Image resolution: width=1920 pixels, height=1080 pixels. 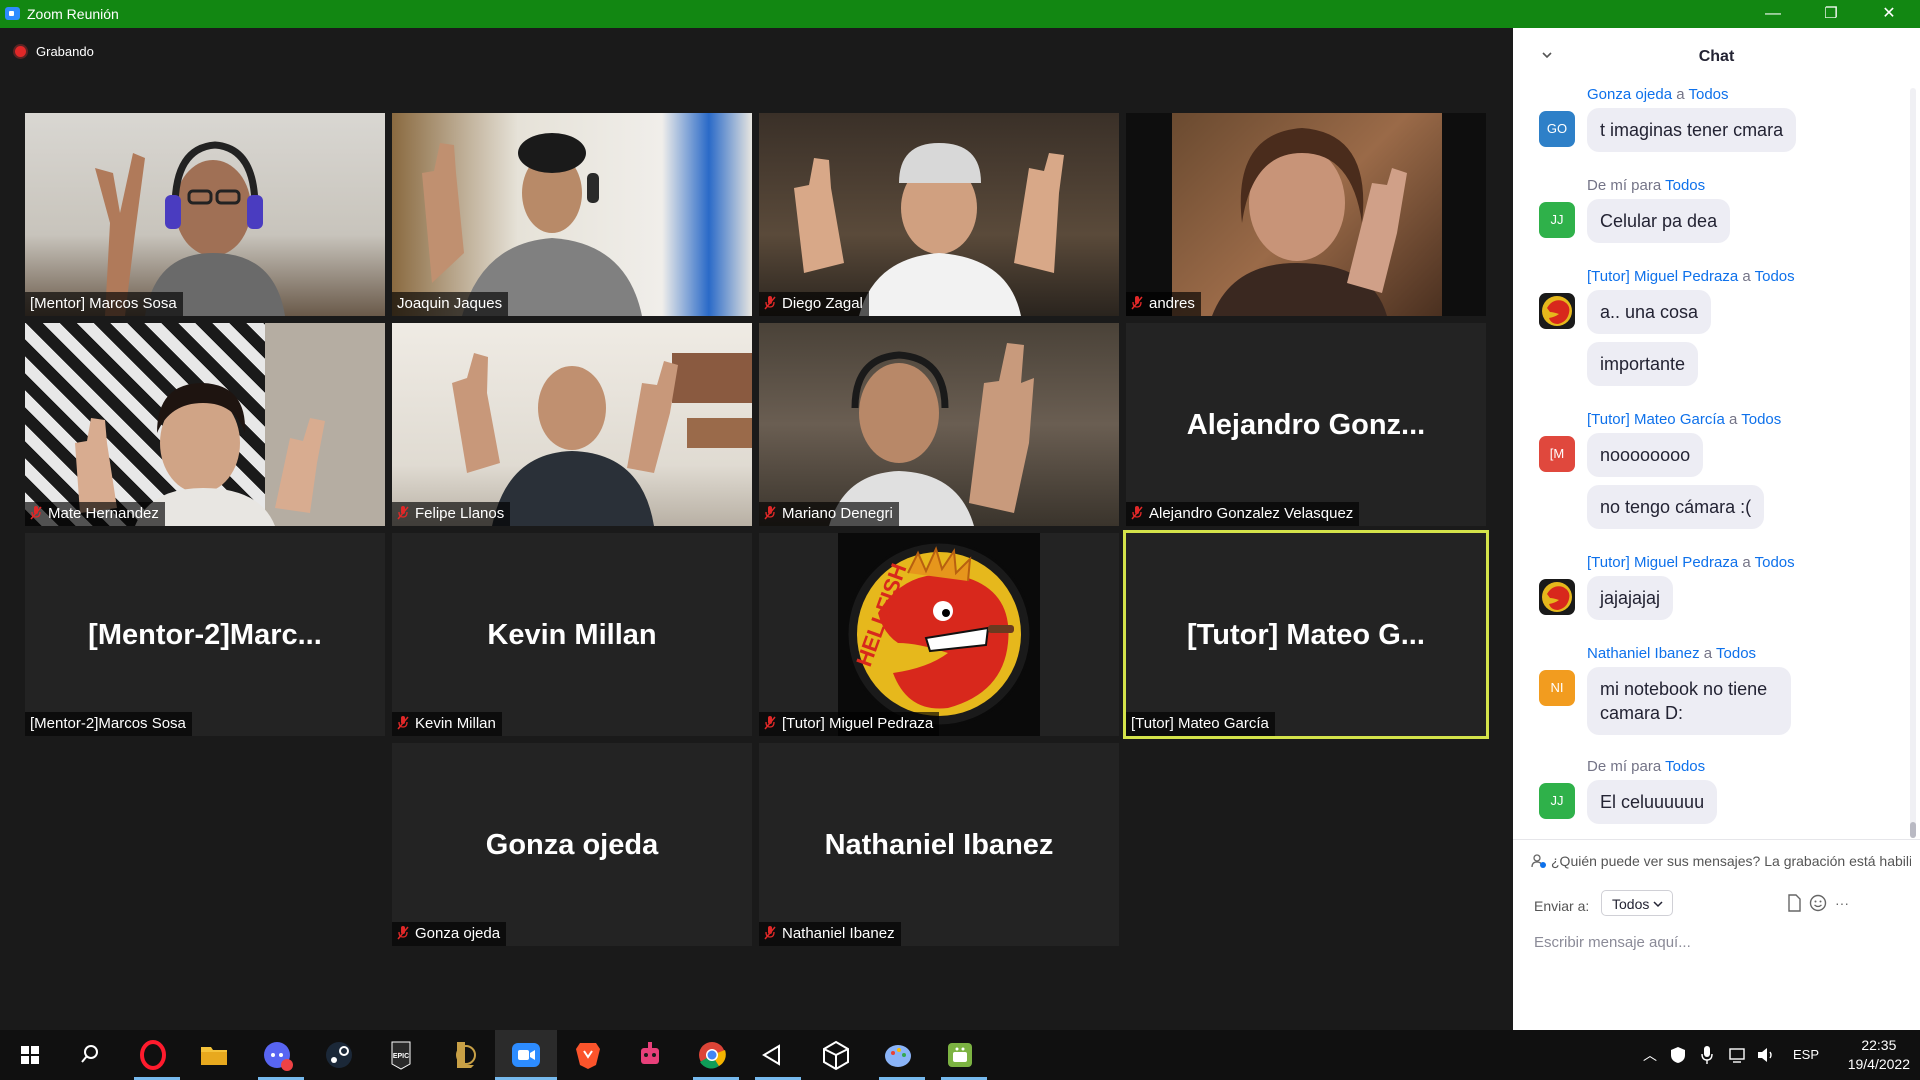 I want to click on video-tile: HELLFISH [Tutor] Miguel Pedraza, so click(x=939, y=634).